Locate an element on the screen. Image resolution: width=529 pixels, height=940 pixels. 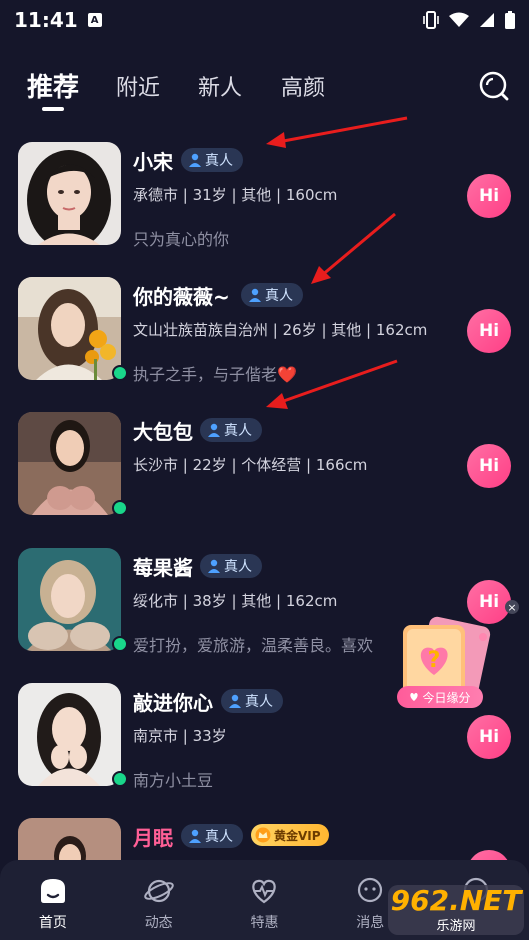
user-info: 长沙市 | 22岁 | 个体经营 | 166cm is located at coordinates (250, 465).